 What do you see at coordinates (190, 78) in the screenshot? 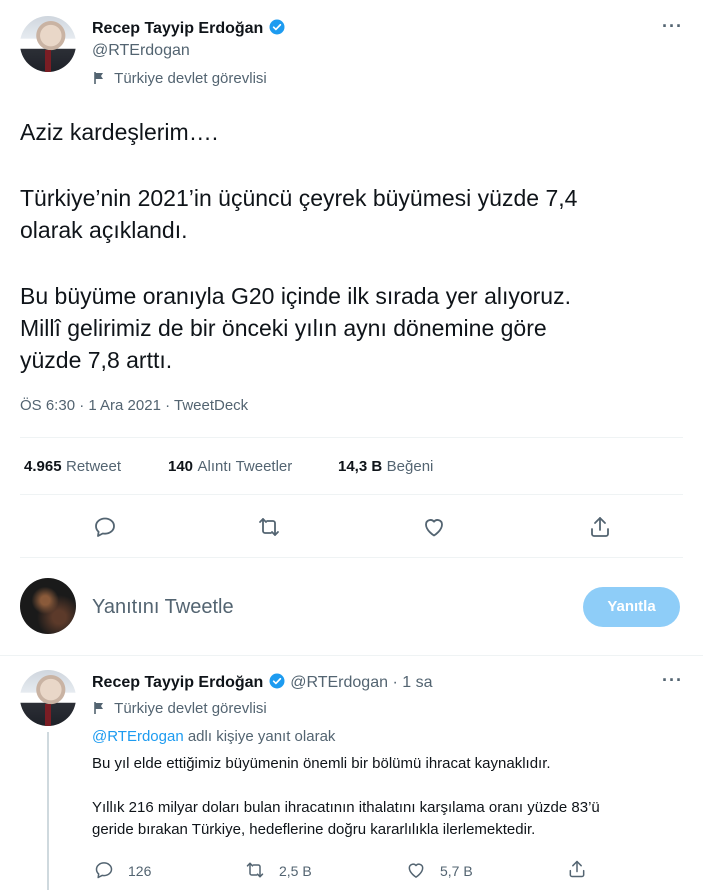
I see `account-label-text: Türkiye devlet görevlisi` at bounding box center [190, 78].